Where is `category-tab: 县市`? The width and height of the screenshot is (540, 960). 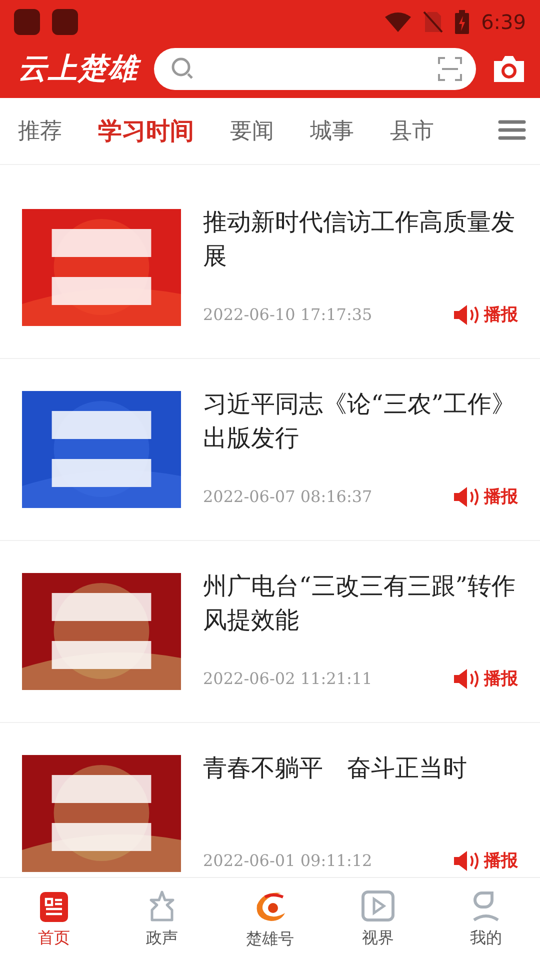
category-tab: 县市 is located at coordinates (412, 131).